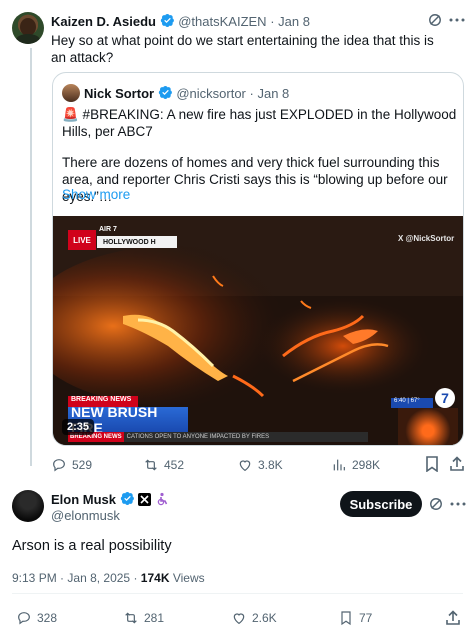  What do you see at coordinates (71, 93) in the screenshot?
I see `quote-avatar` at bounding box center [71, 93].